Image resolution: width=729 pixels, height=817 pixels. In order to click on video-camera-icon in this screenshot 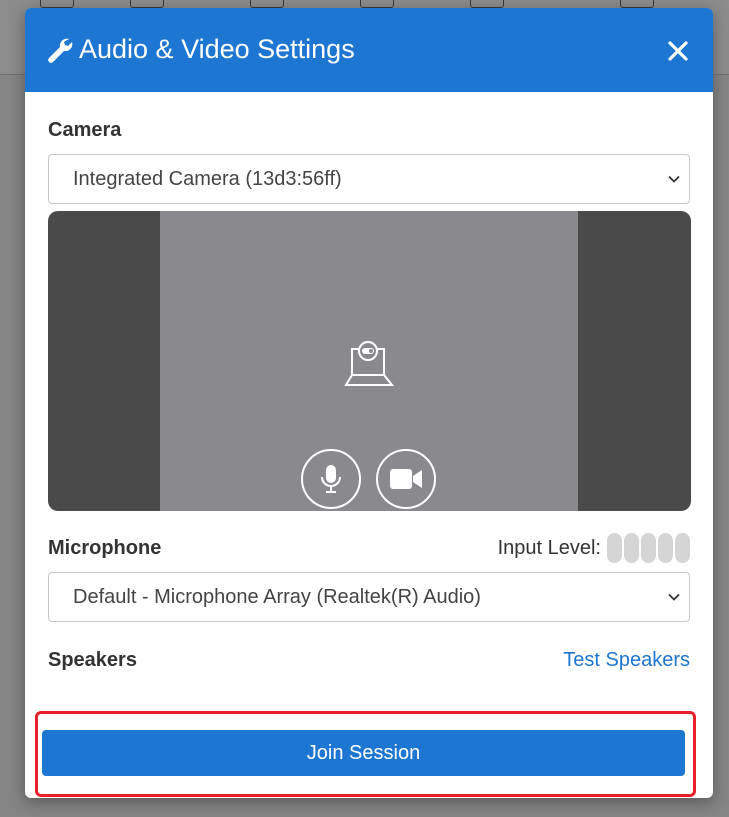, I will do `click(406, 479)`.